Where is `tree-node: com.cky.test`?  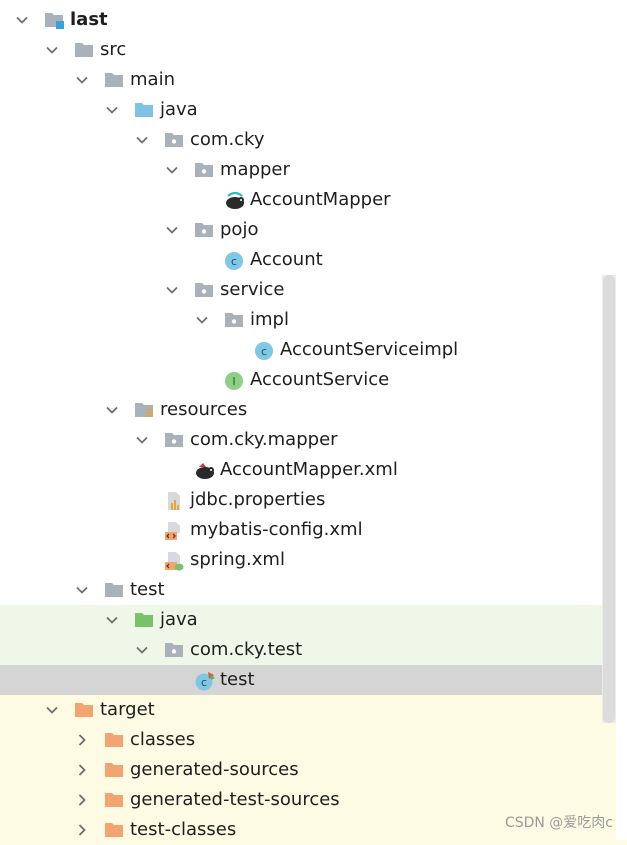
tree-node: com.cky.test is located at coordinates (313, 650).